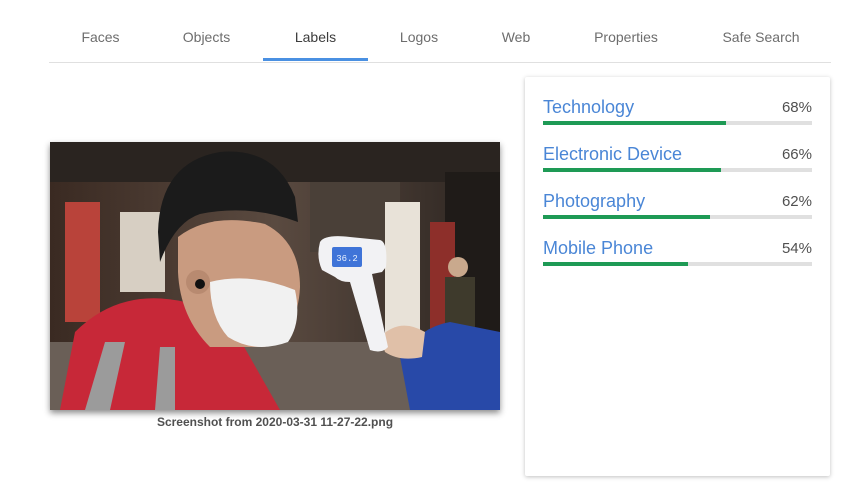 The height and width of the screenshot is (504, 864). Describe the element at coordinates (594, 201) in the screenshot. I see `label-name: Photography` at that location.